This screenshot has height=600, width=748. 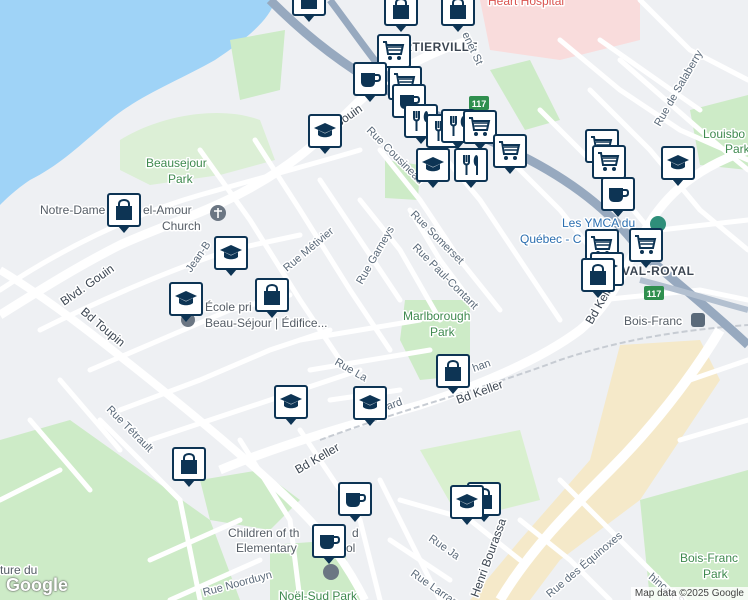 What do you see at coordinates (266, 548) in the screenshot?
I see `children-label-3: Elementary` at bounding box center [266, 548].